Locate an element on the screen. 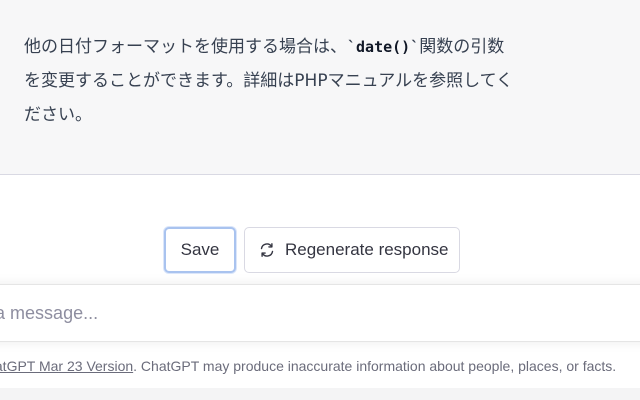  regenerate-button-label: Regenerate response is located at coordinates (367, 249).